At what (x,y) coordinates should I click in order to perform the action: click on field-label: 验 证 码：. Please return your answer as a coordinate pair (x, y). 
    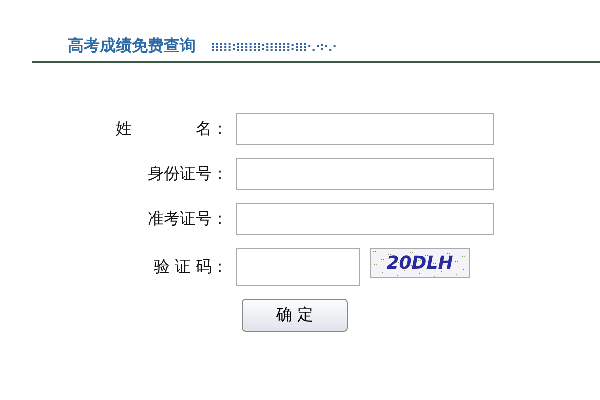
    Looking at the image, I should click on (190, 267).